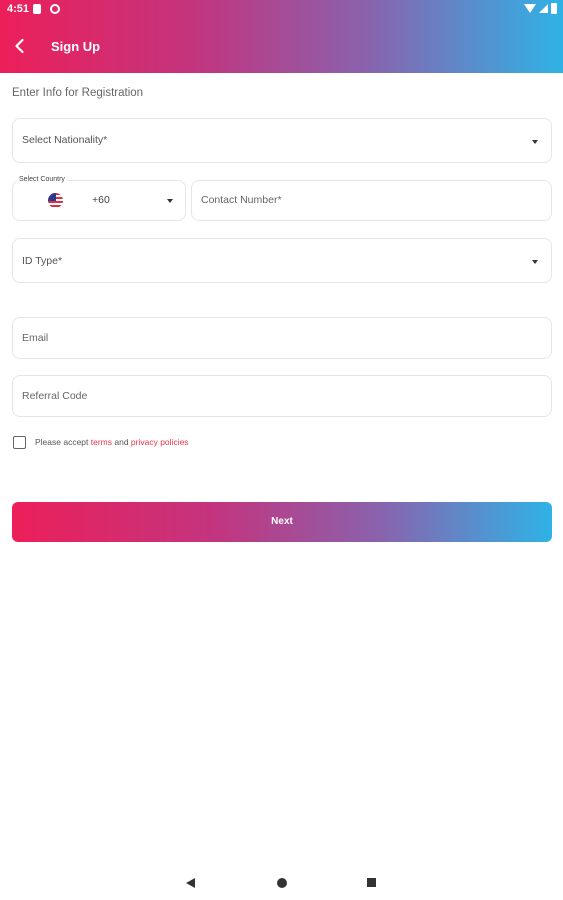 The width and height of the screenshot is (563, 900). Describe the element at coordinates (282, 260) in the screenshot. I see `id-type-select: ID Type*` at that location.